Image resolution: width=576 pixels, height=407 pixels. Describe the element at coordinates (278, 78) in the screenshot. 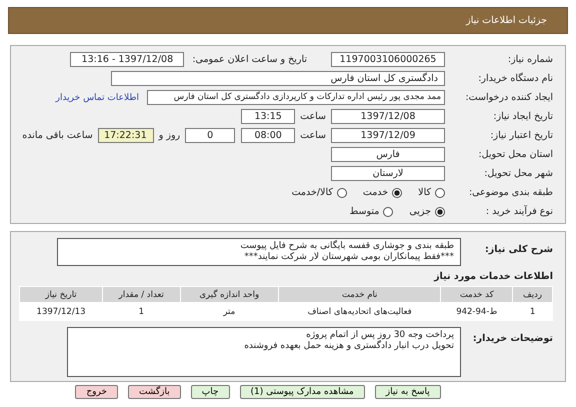

I see `input-field: دادگستری کل استان فارس` at that location.